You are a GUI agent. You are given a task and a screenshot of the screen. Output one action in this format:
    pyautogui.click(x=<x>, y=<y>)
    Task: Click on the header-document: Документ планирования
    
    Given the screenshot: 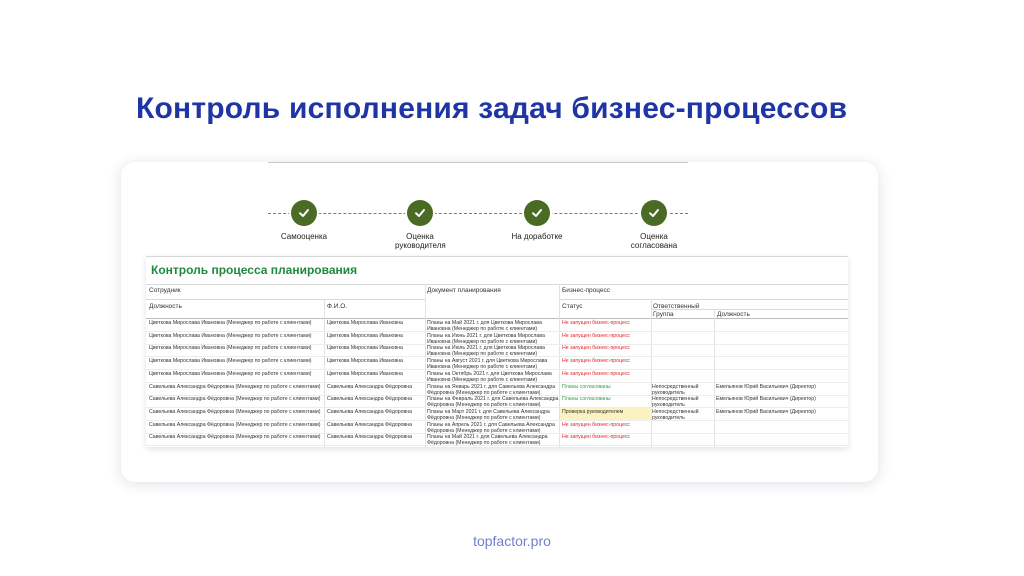 What is the action you would take?
    pyautogui.click(x=464, y=290)
    